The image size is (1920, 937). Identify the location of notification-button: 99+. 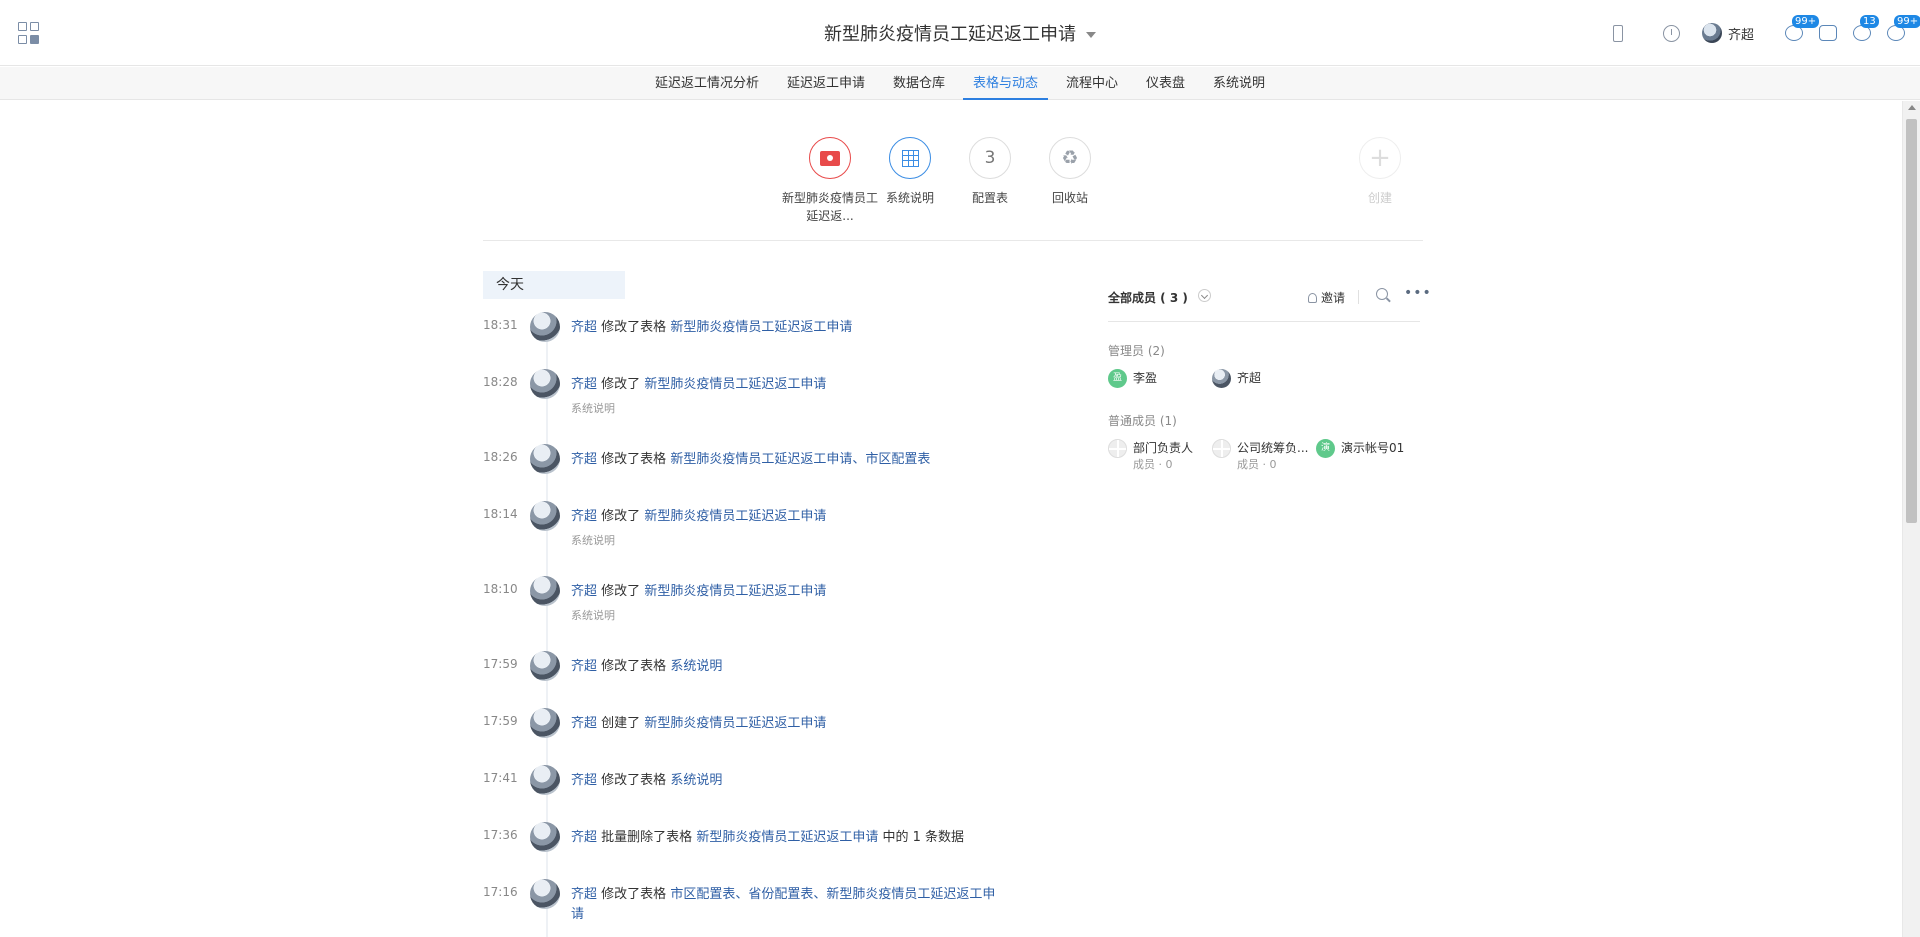
(1903, 29).